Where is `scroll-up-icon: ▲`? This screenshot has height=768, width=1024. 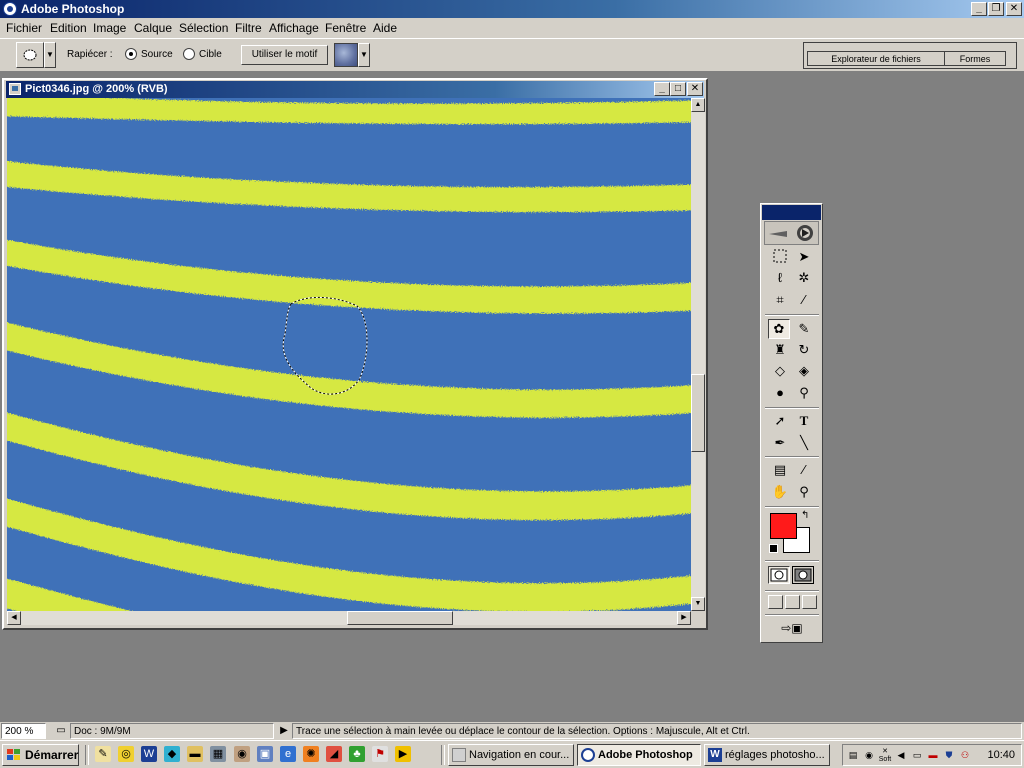 scroll-up-icon: ▲ is located at coordinates (698, 105).